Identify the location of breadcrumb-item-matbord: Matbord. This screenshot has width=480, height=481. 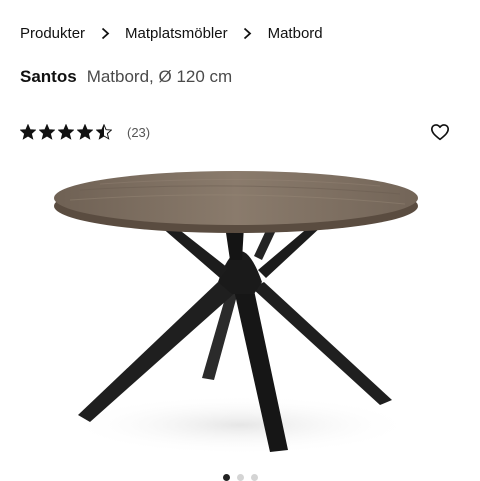
(295, 33).